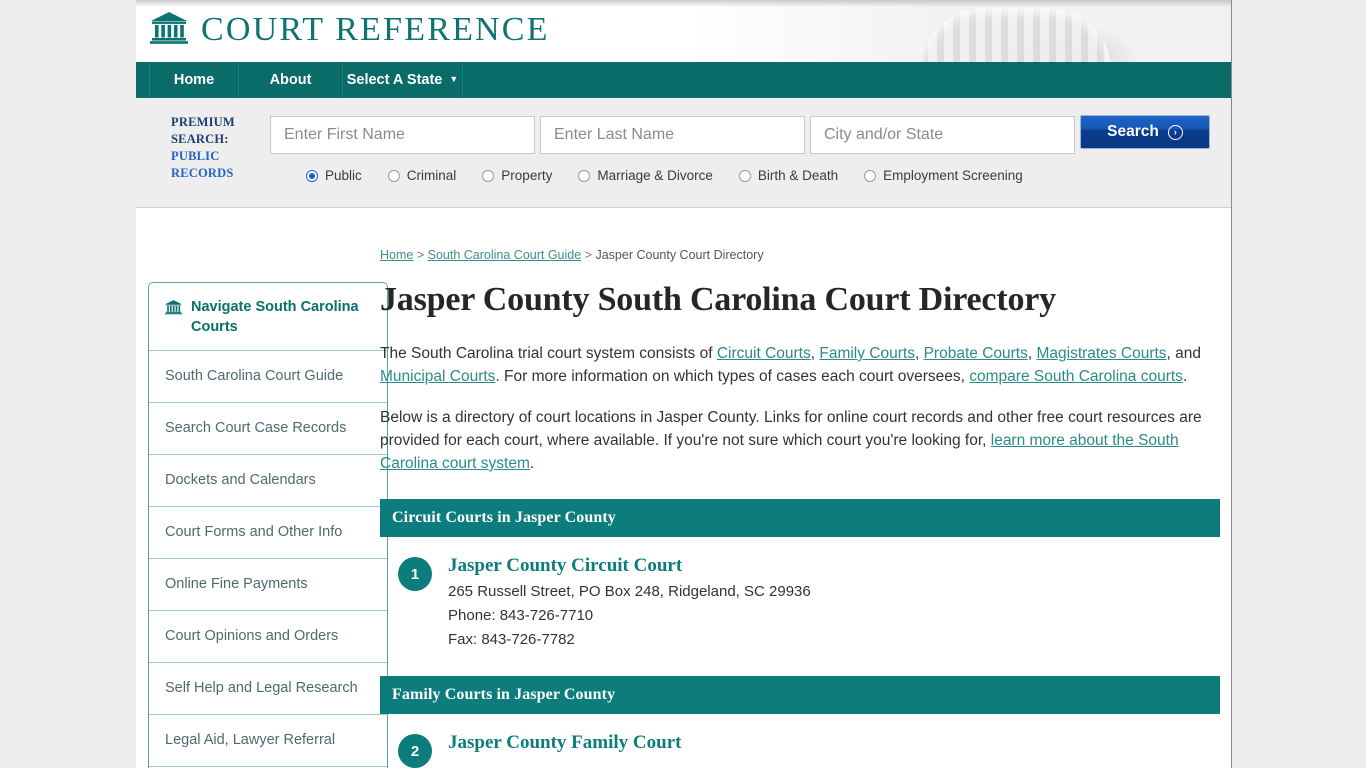 This screenshot has width=1366, height=768. Describe the element at coordinates (1076, 376) in the screenshot. I see `link-compare-courts: compare South Carolina courts` at that location.